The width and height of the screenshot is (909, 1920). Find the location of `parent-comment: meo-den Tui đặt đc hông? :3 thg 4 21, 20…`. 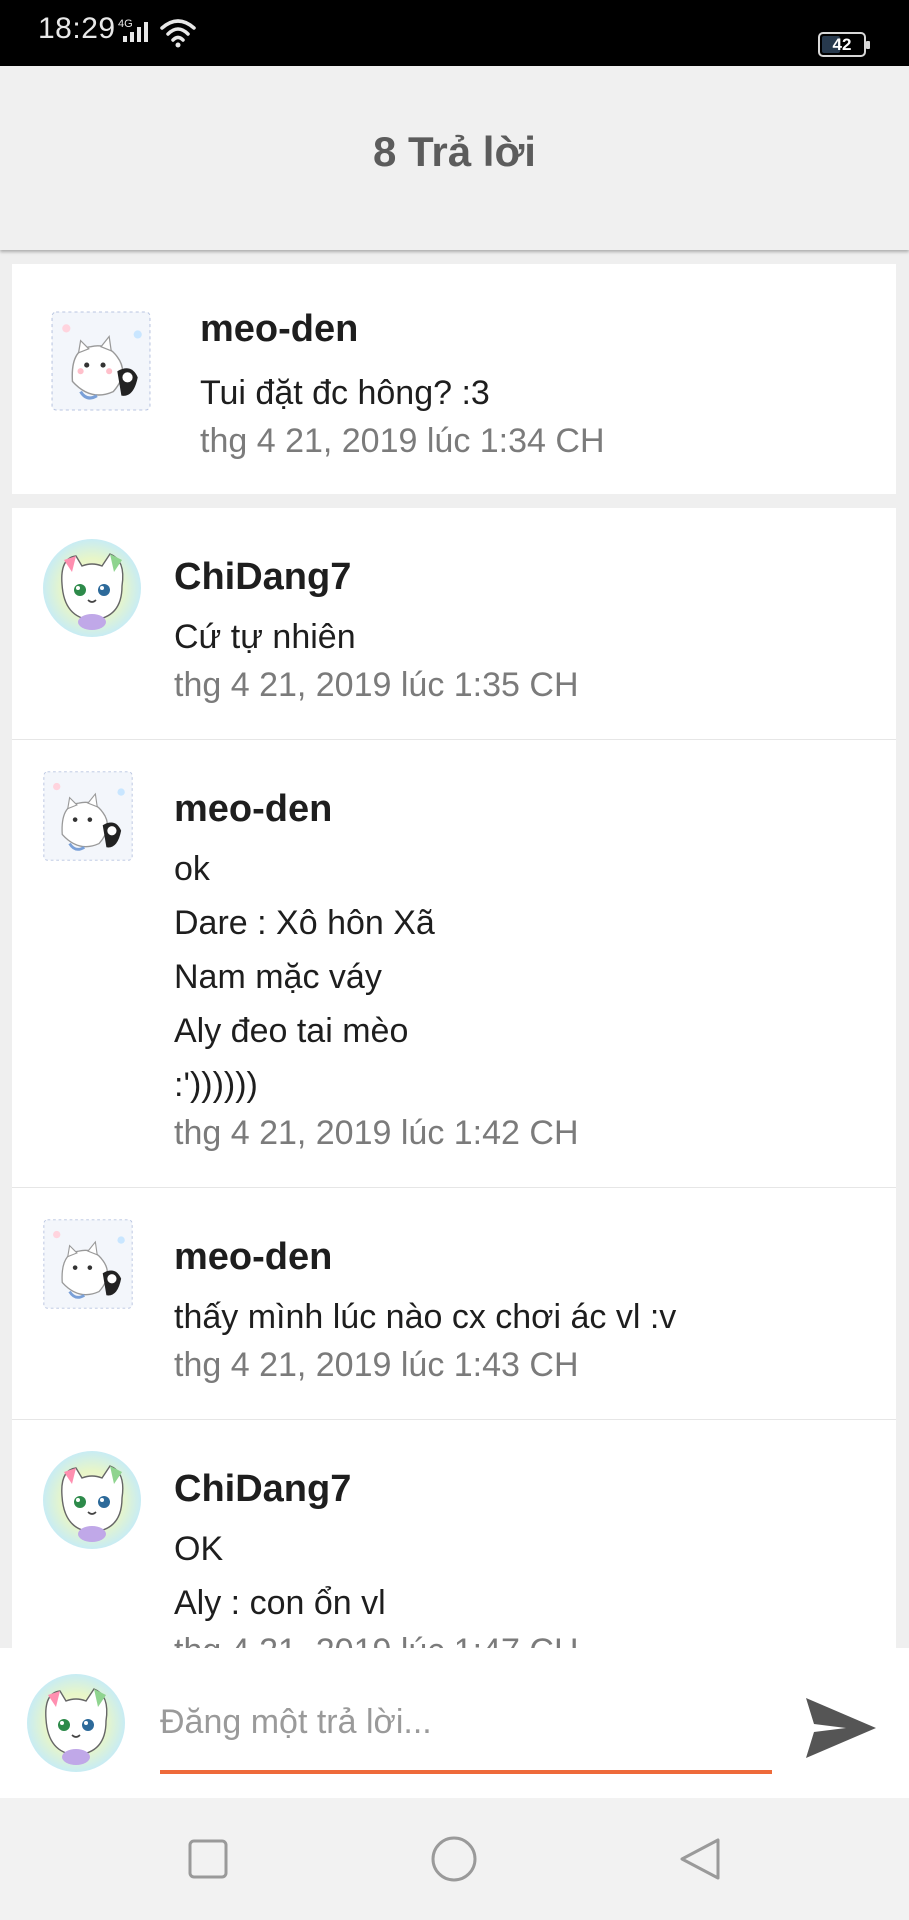

parent-comment: meo-den Tui đặt đc hông? :3 thg 4 21, 20… is located at coordinates (454, 379).